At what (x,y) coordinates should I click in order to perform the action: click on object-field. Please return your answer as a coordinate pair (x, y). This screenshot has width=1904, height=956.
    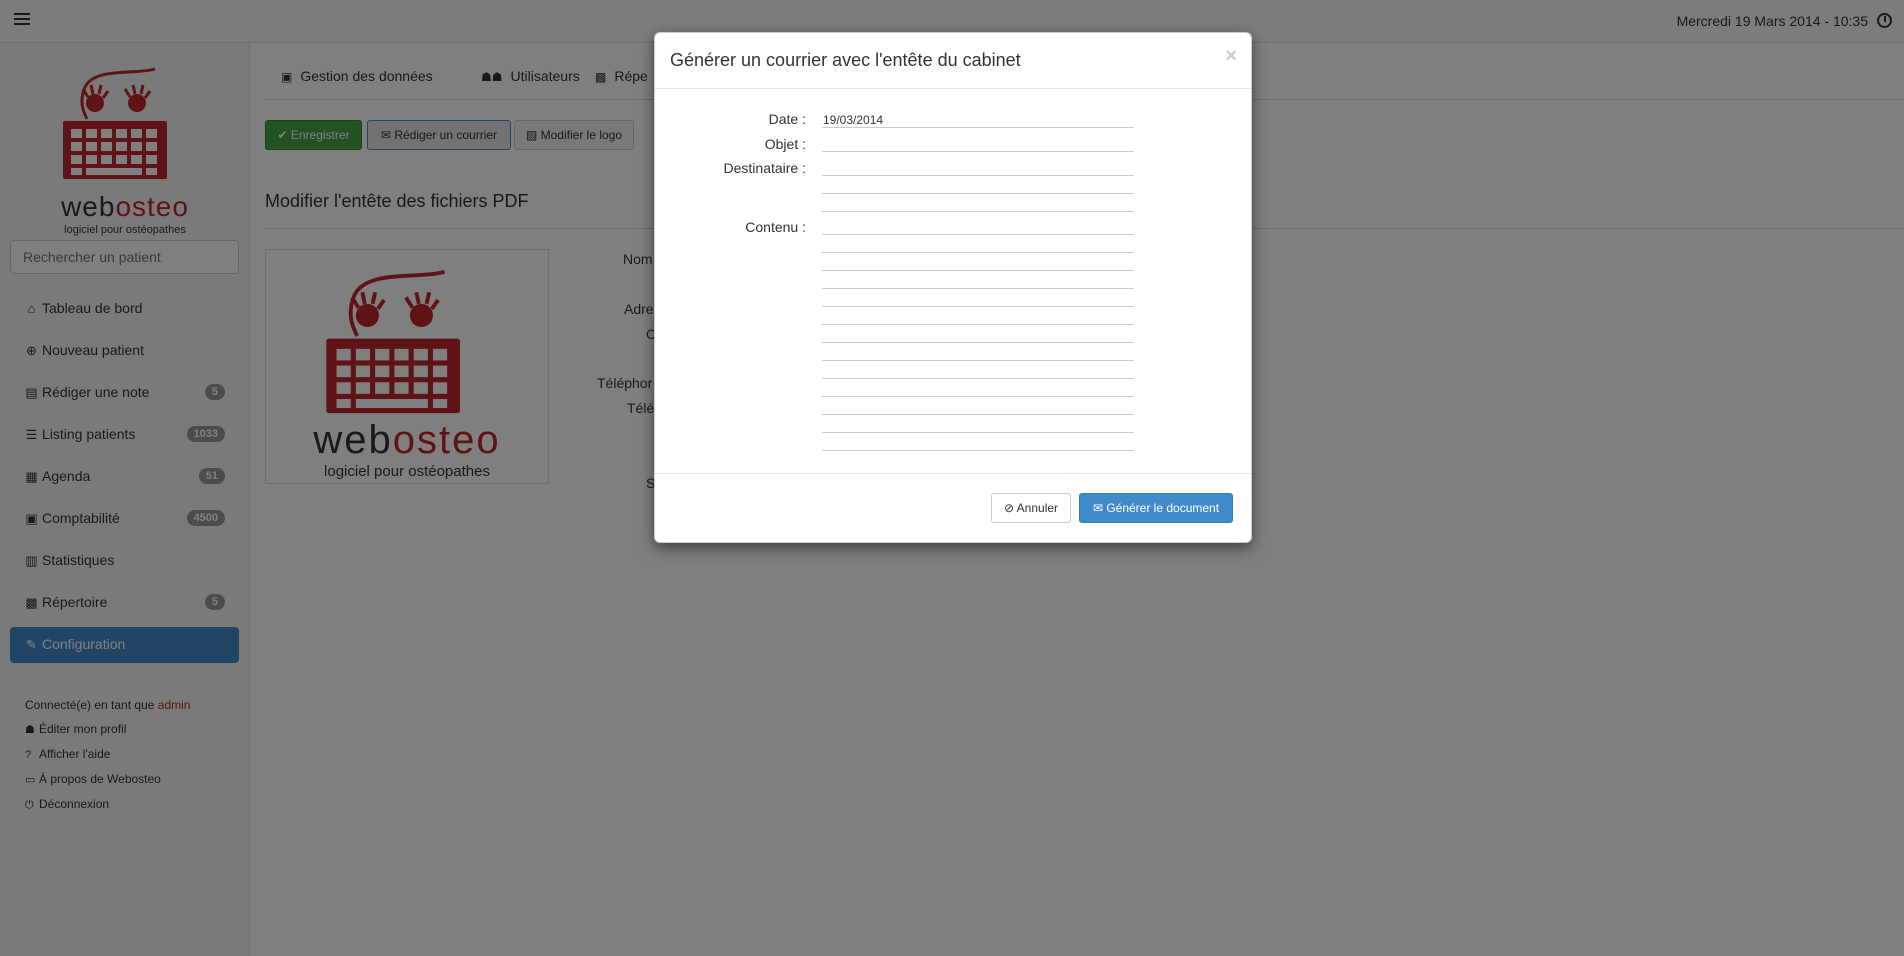
    Looking at the image, I should click on (978, 151).